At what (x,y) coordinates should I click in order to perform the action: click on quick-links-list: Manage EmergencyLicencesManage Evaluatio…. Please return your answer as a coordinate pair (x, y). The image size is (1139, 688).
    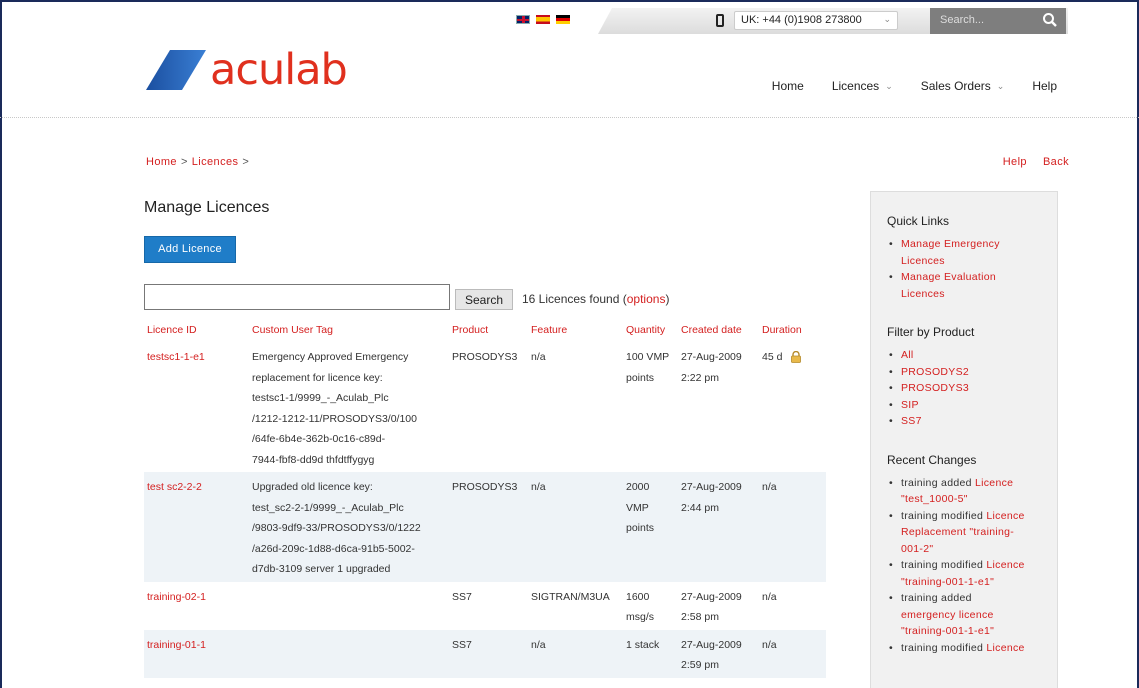
    Looking at the image, I should click on (964, 269).